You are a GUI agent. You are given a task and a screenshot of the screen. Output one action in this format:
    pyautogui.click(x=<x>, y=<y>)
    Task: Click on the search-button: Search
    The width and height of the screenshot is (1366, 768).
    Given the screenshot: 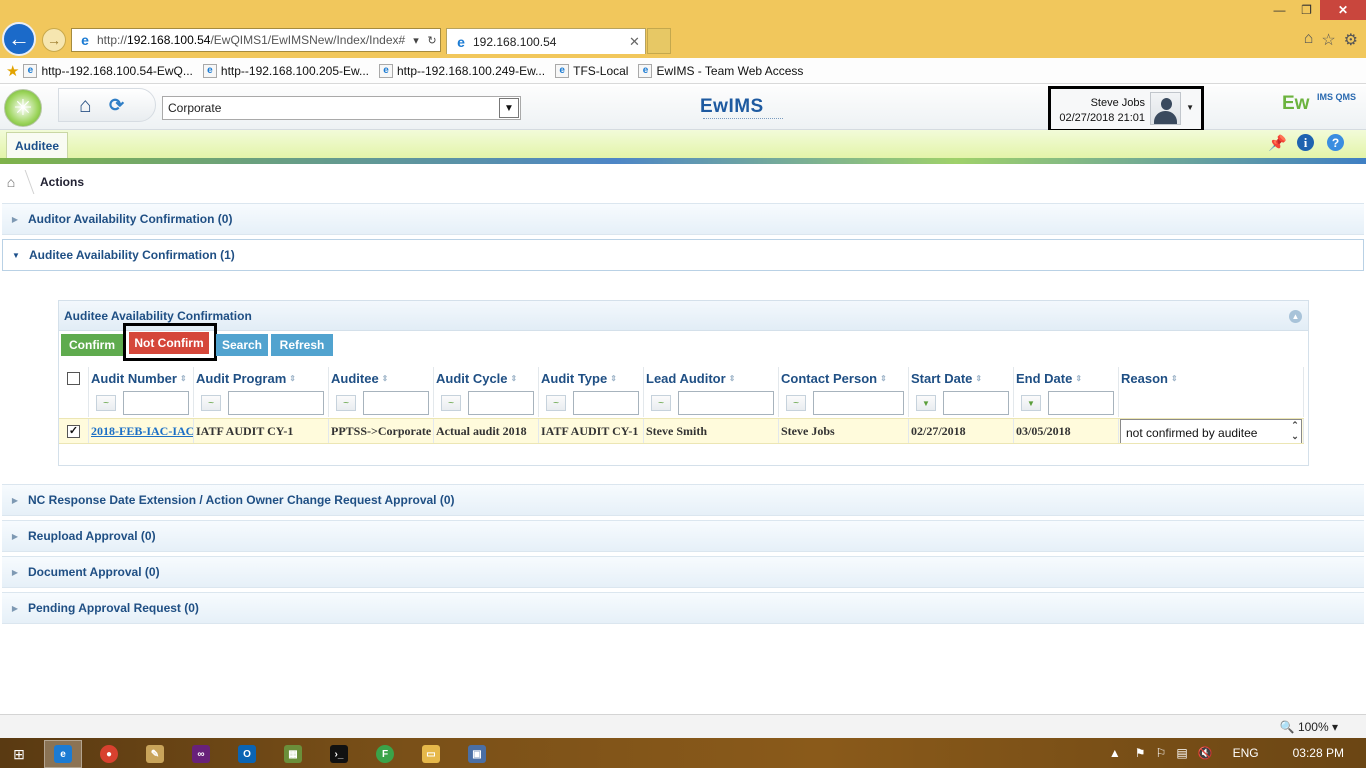 What is the action you would take?
    pyautogui.click(x=242, y=345)
    